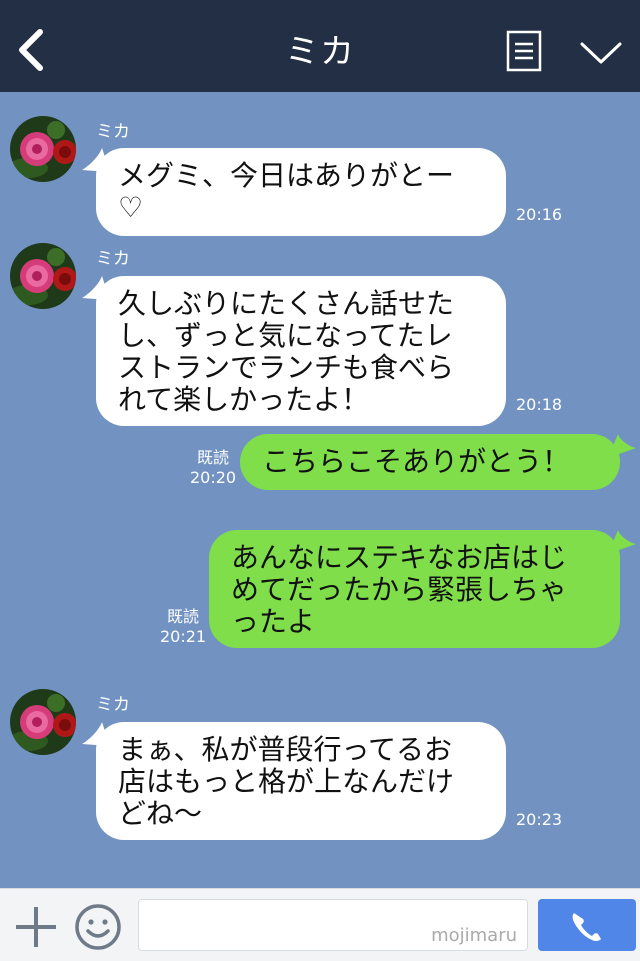  What do you see at coordinates (399, 557) in the screenshot?
I see `message-line: あんなにステキなお店はじ` at bounding box center [399, 557].